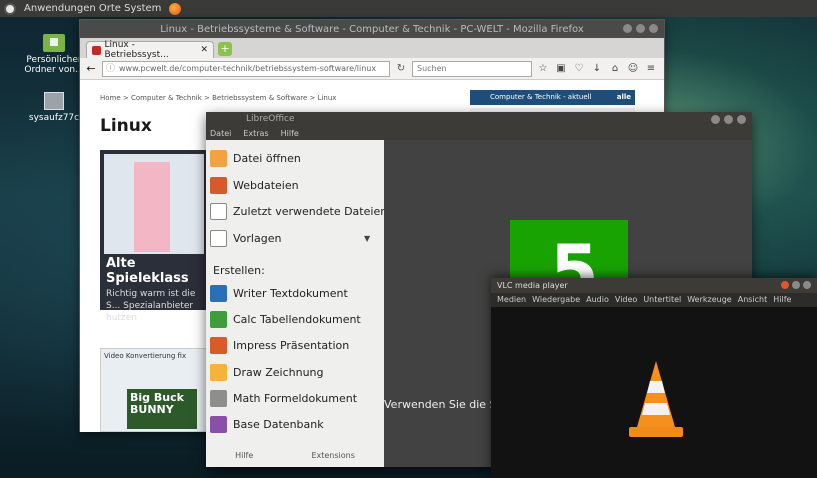  I want to click on base-icon, so click(218, 424).